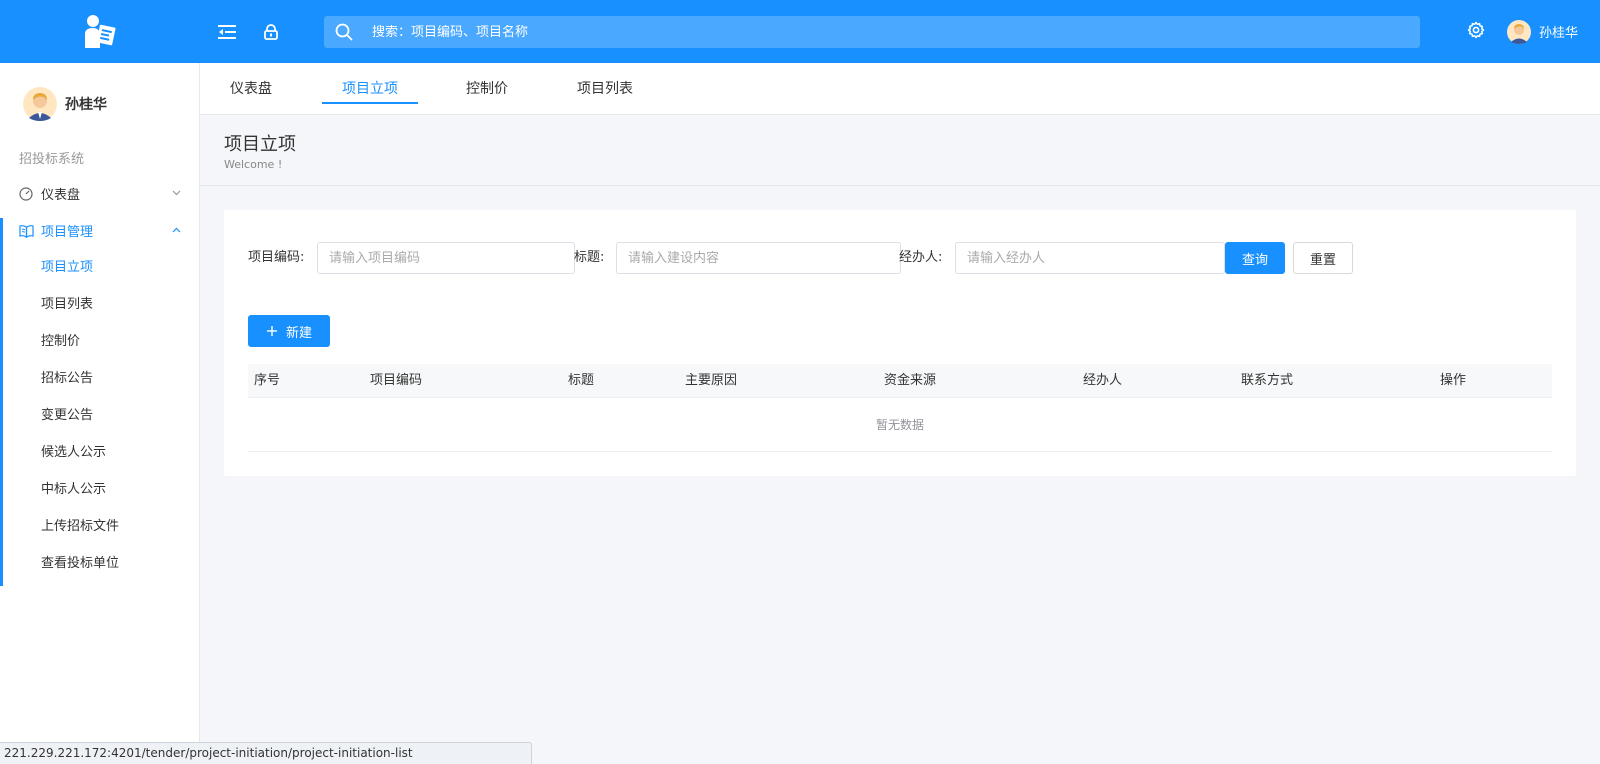  I want to click on global-search-bar, so click(872, 32).